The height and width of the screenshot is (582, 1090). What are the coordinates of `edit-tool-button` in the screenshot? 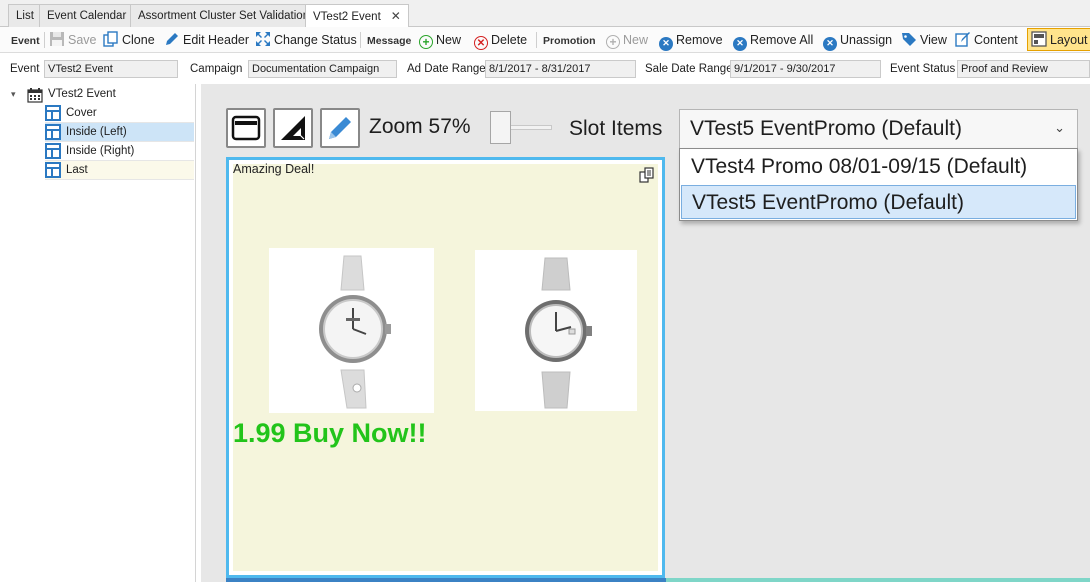 It's located at (340, 128).